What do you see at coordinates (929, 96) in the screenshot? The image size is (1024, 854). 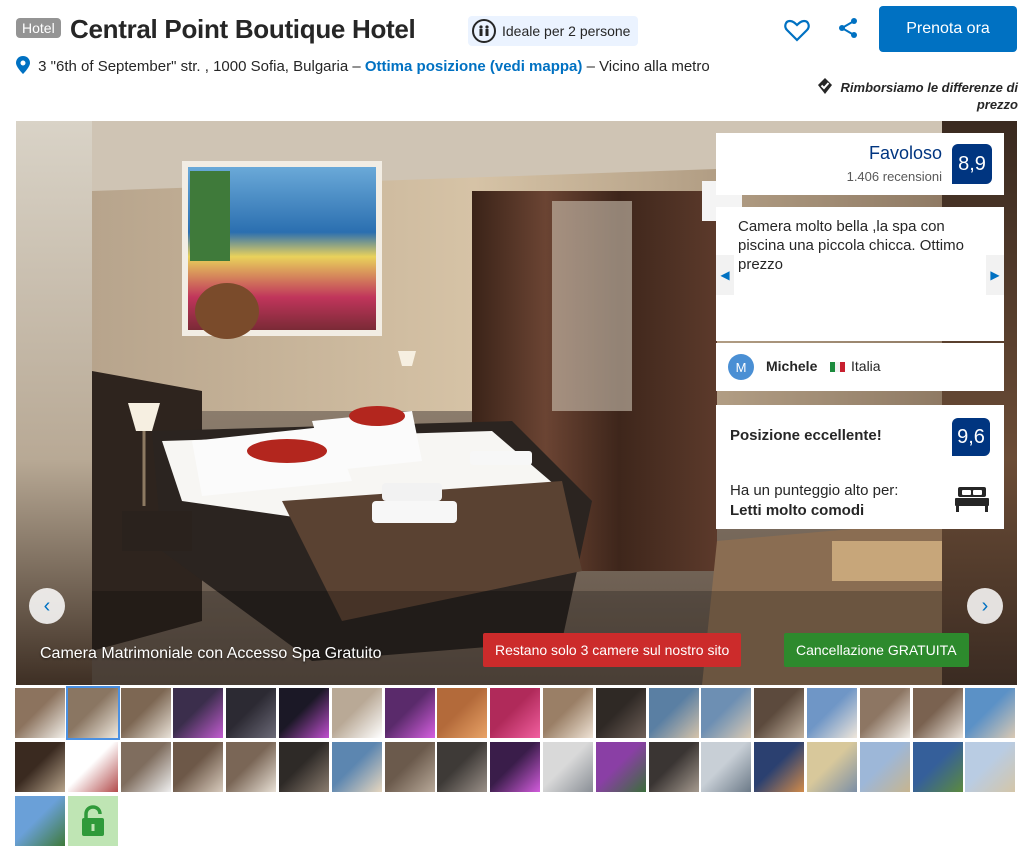 I see `price-match-label: Rimborsiamo le differenze di prezzo` at bounding box center [929, 96].